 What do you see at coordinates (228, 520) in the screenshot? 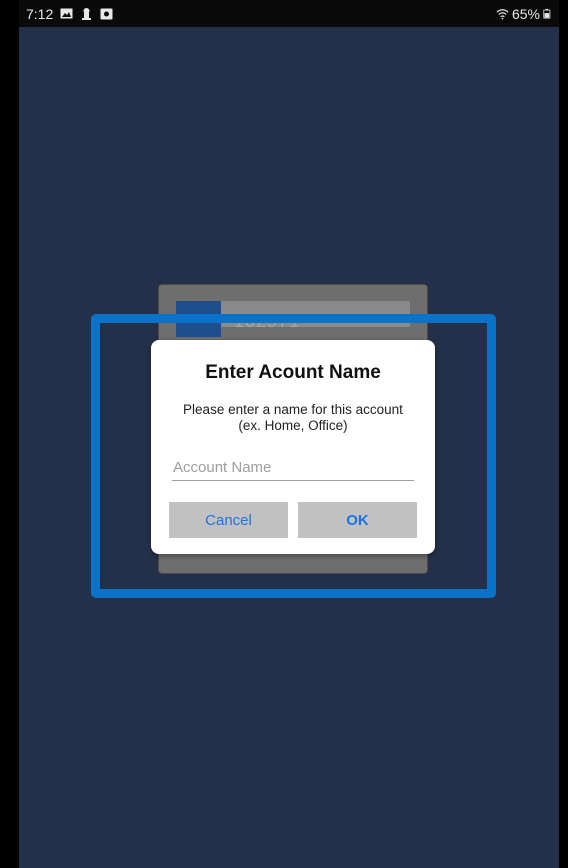
I see `cancel-button: Cancel` at bounding box center [228, 520].